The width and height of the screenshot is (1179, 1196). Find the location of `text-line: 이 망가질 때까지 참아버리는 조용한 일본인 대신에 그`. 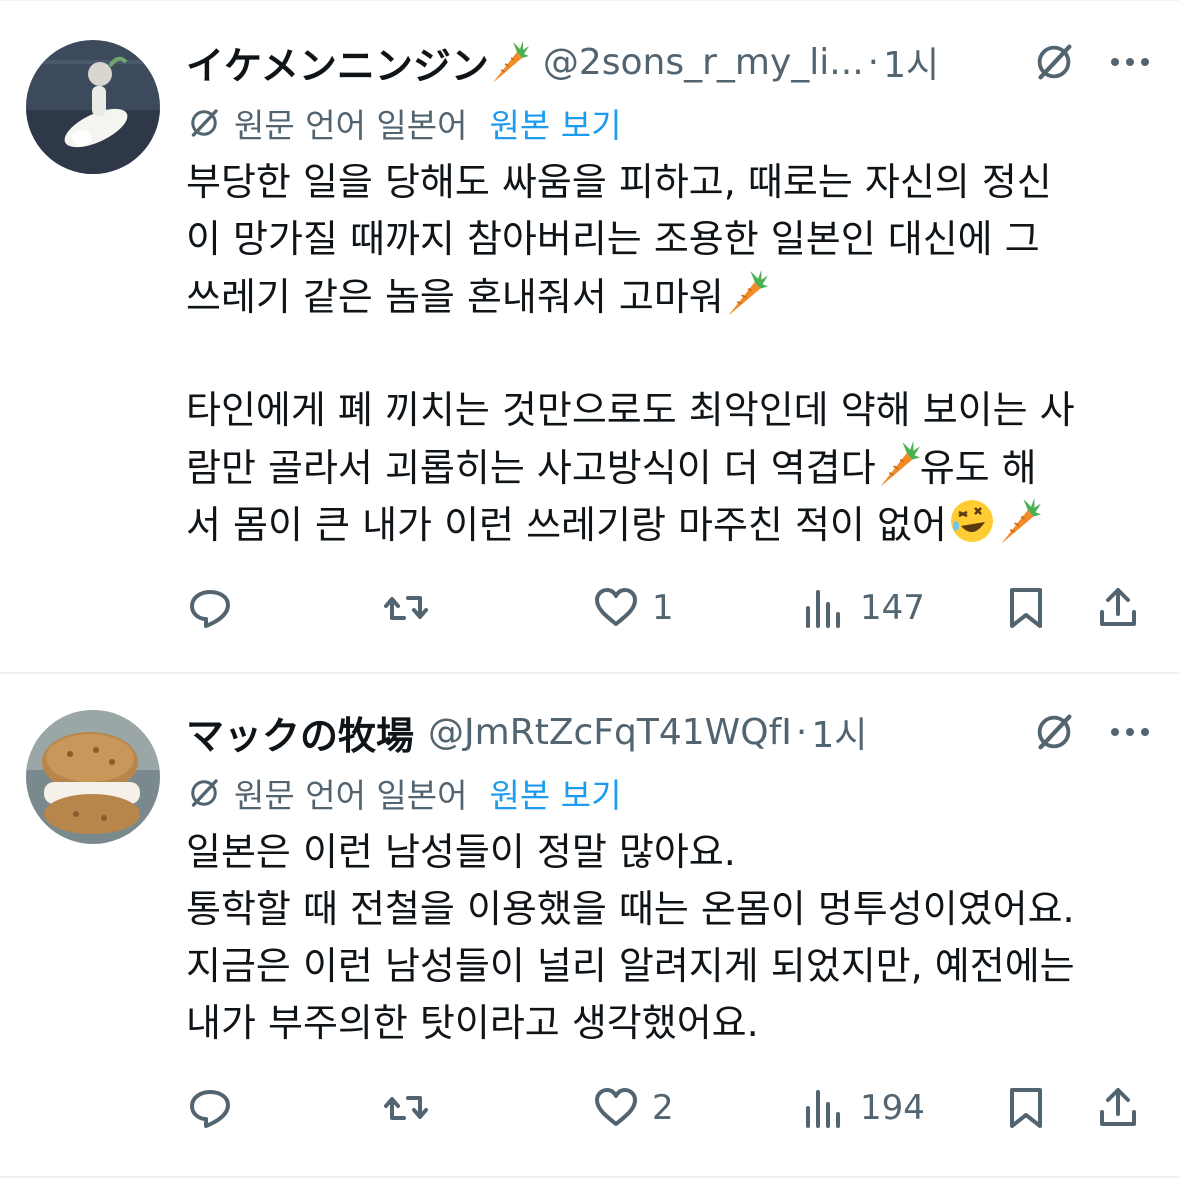

text-line: 이 망가질 때까지 참아버리는 조용한 일본인 대신에 그 is located at coordinates (613, 239).